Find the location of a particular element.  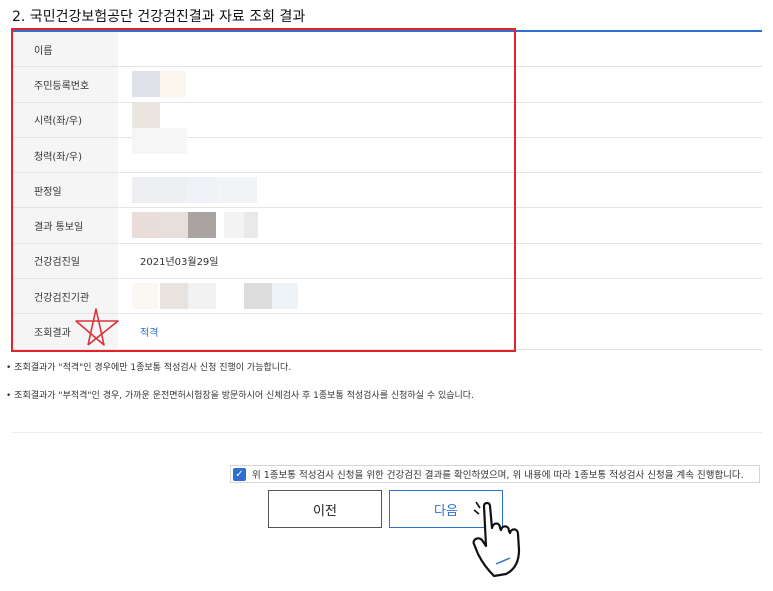

row-label: 판정일 is located at coordinates (65, 190).